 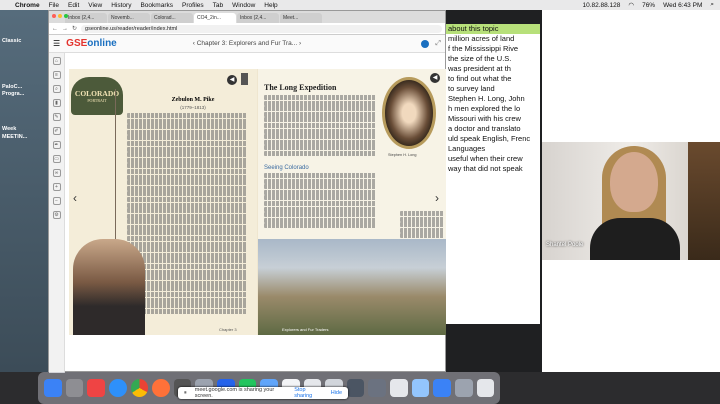 I want to click on battery-level: 76%, so click(x=648, y=5).